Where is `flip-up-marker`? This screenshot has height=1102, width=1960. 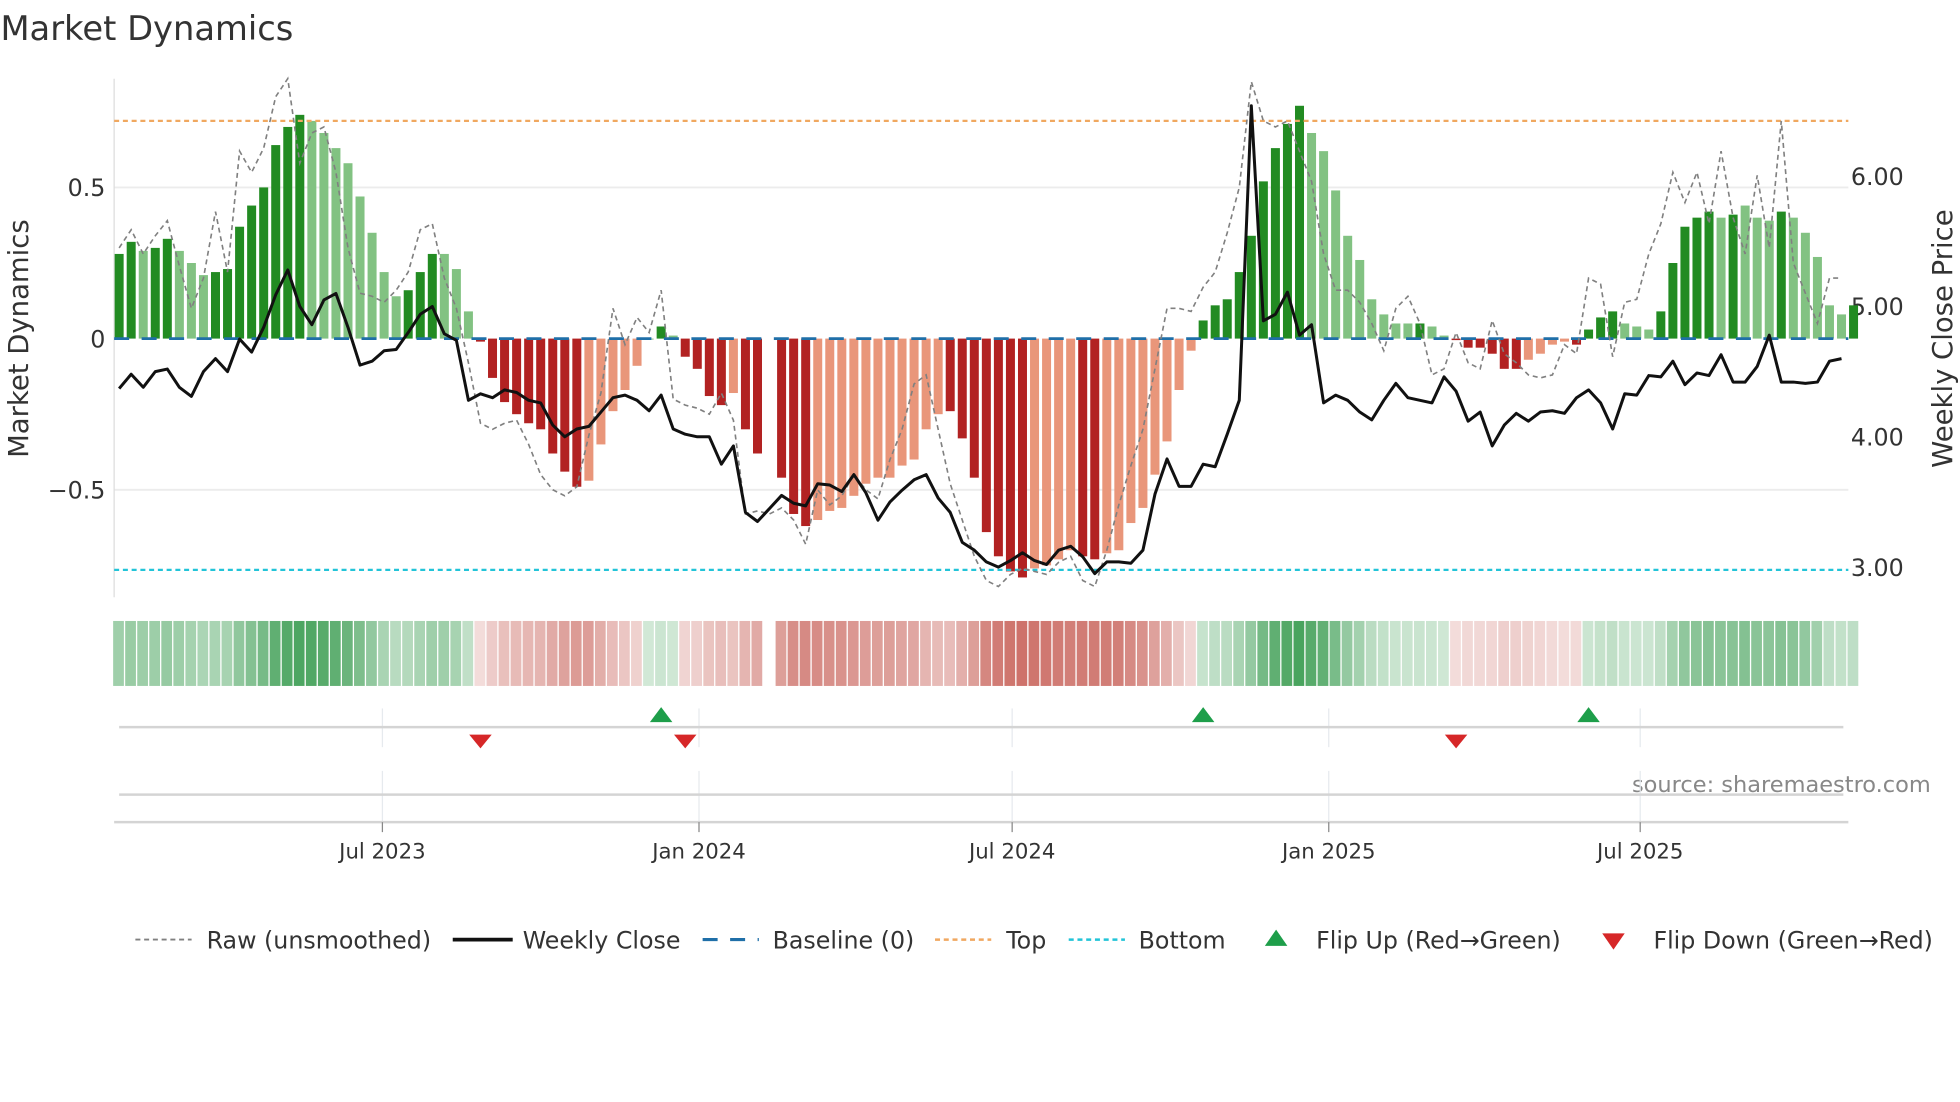
flip-up-marker is located at coordinates (1588, 715).